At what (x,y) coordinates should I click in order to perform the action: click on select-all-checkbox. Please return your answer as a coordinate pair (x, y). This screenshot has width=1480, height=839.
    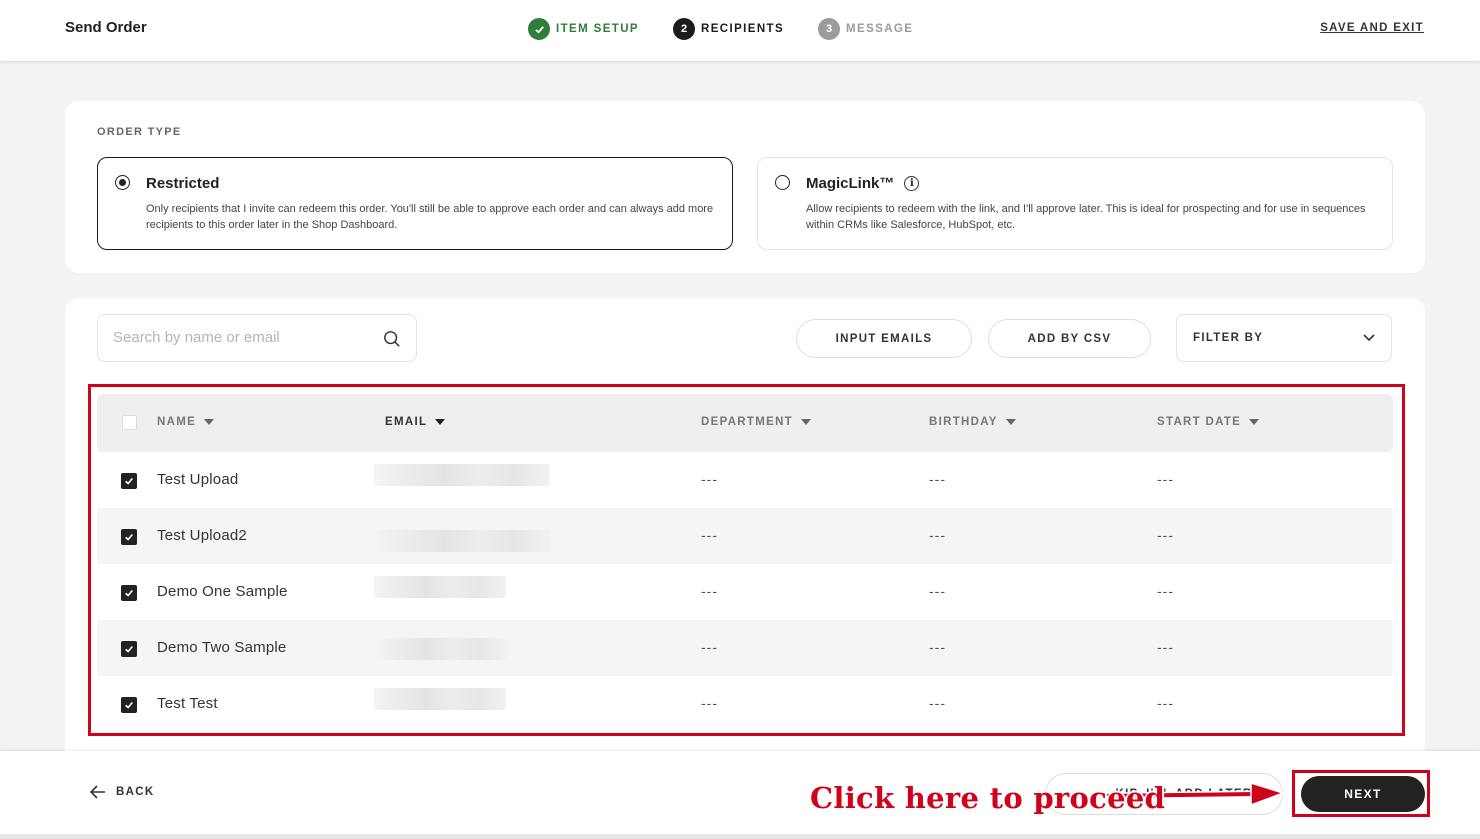
    Looking at the image, I should click on (129, 422).